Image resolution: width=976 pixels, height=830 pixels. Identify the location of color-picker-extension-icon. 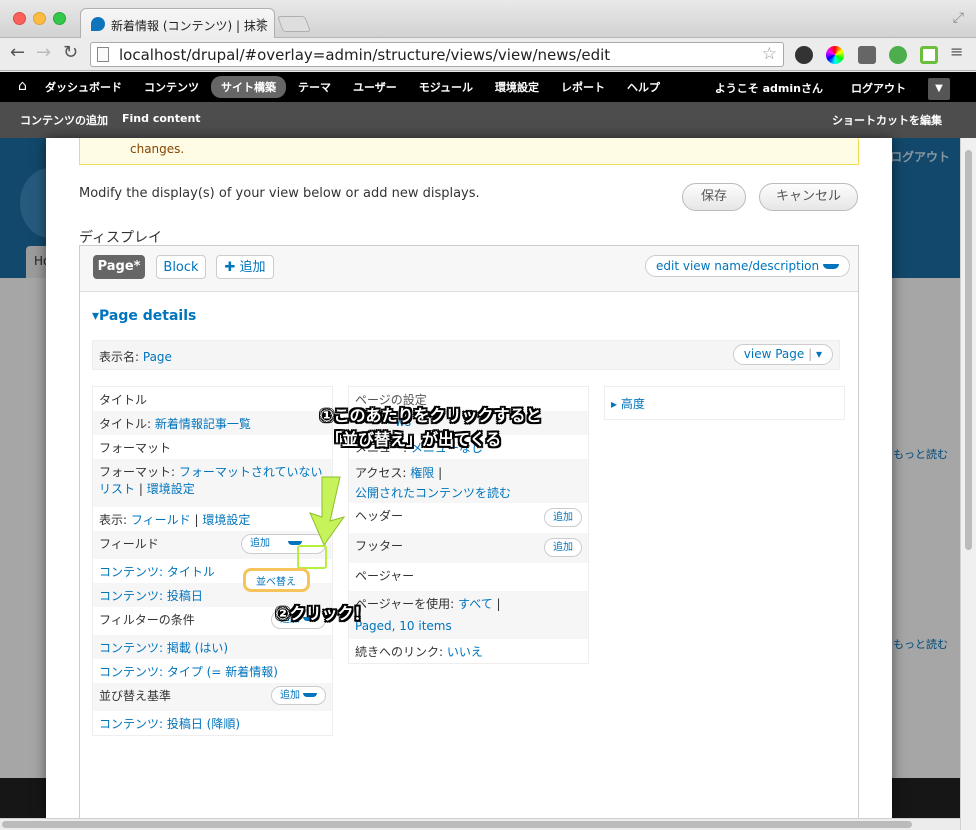
(835, 55).